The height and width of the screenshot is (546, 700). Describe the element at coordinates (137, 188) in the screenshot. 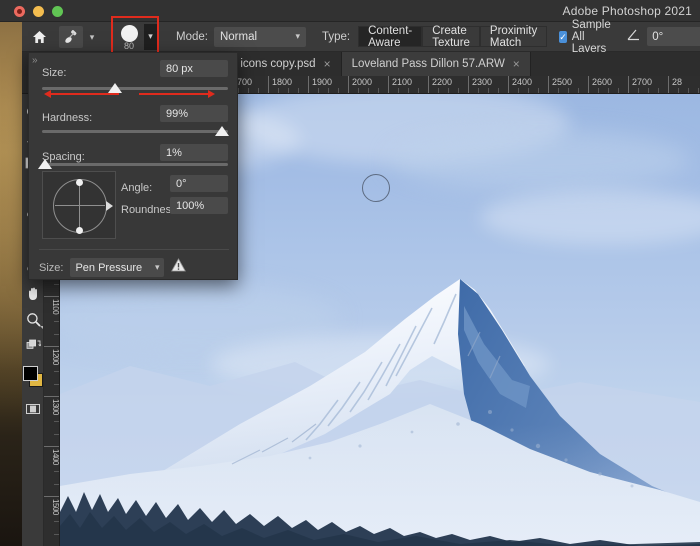

I see `angle-label: Angle:` at that location.